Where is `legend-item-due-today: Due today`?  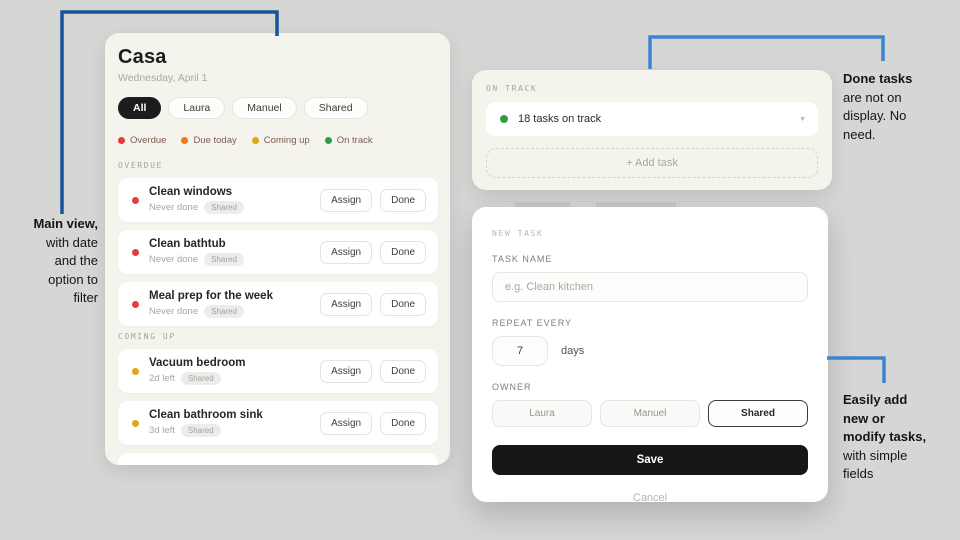
legend-item-due-today: Due today is located at coordinates (209, 140).